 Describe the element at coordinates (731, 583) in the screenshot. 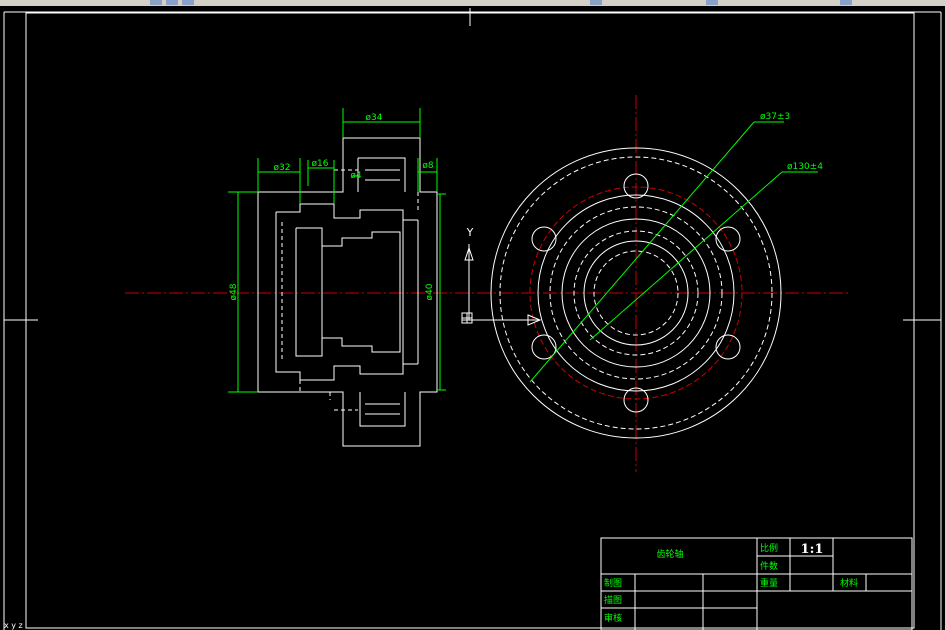

I see `title-block-text: 齿轮轴 比例 1:1 件数 制图 重量 材料 描图 审核` at that location.